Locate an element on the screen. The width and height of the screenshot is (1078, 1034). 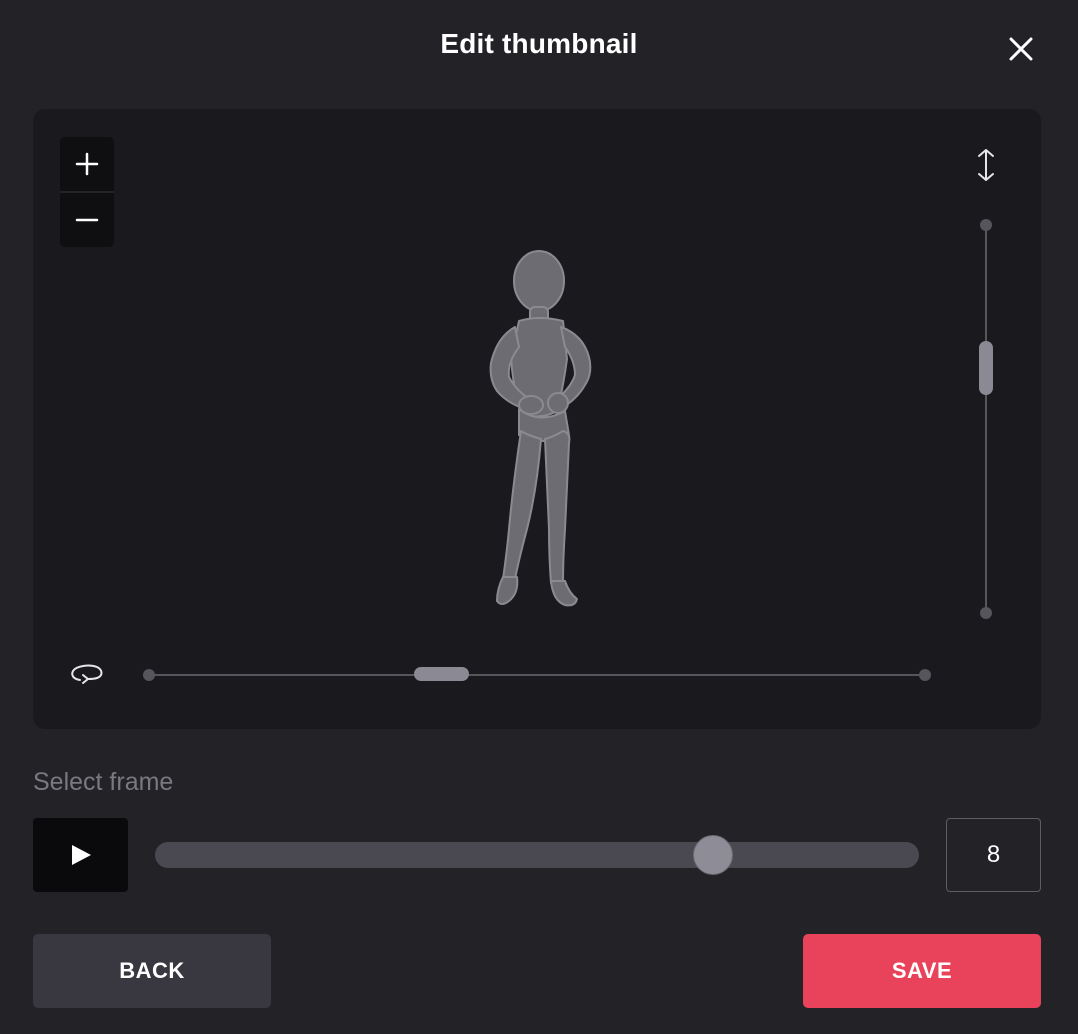
zoom-in-button is located at coordinates (87, 164).